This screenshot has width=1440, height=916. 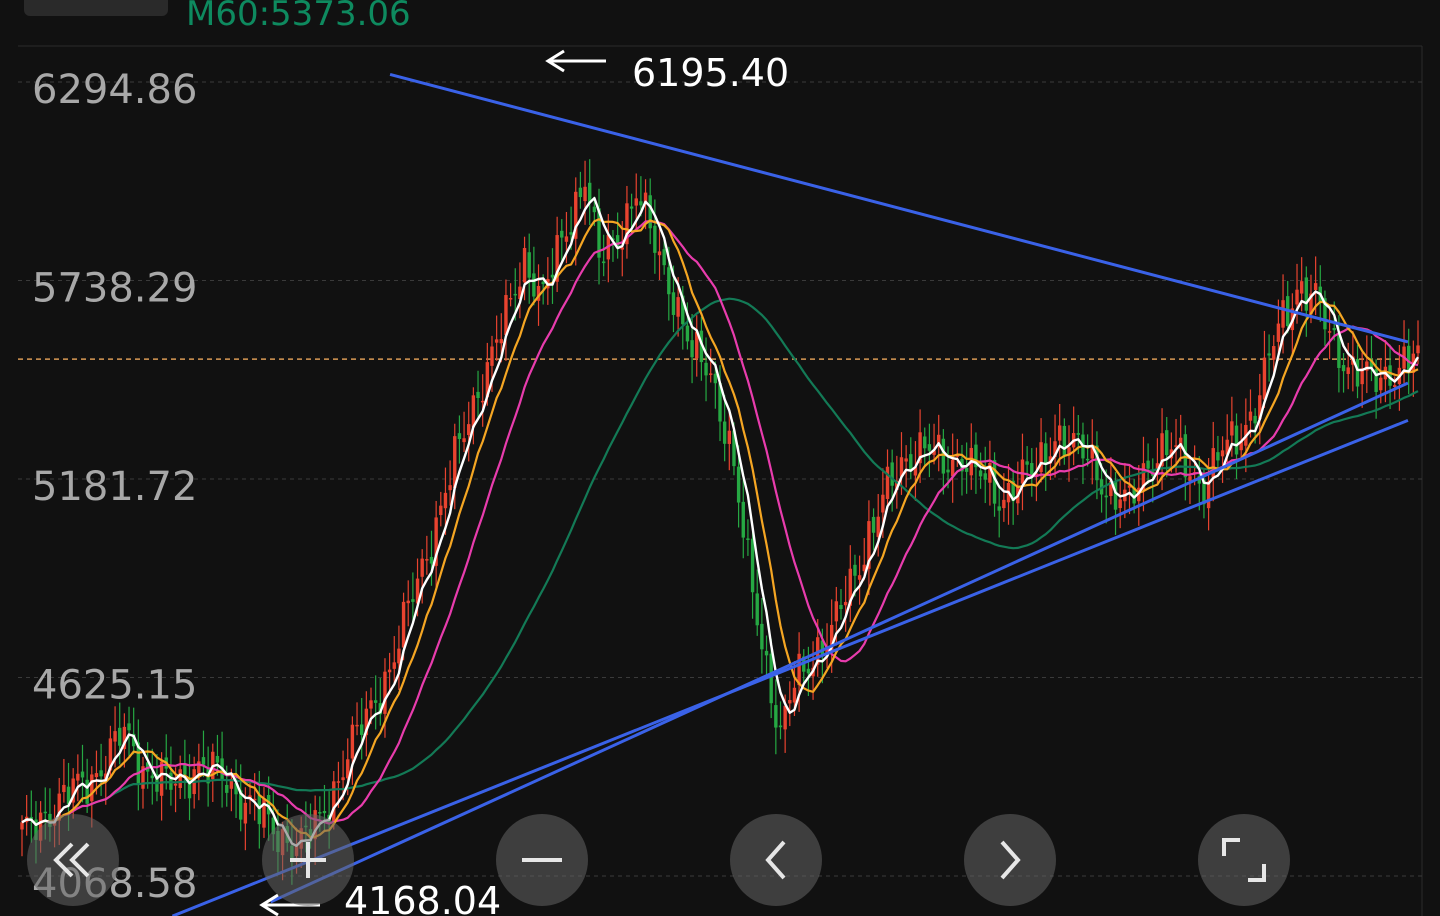 What do you see at coordinates (114, 289) in the screenshot?
I see `y-tick-label: 5738.29` at bounding box center [114, 289].